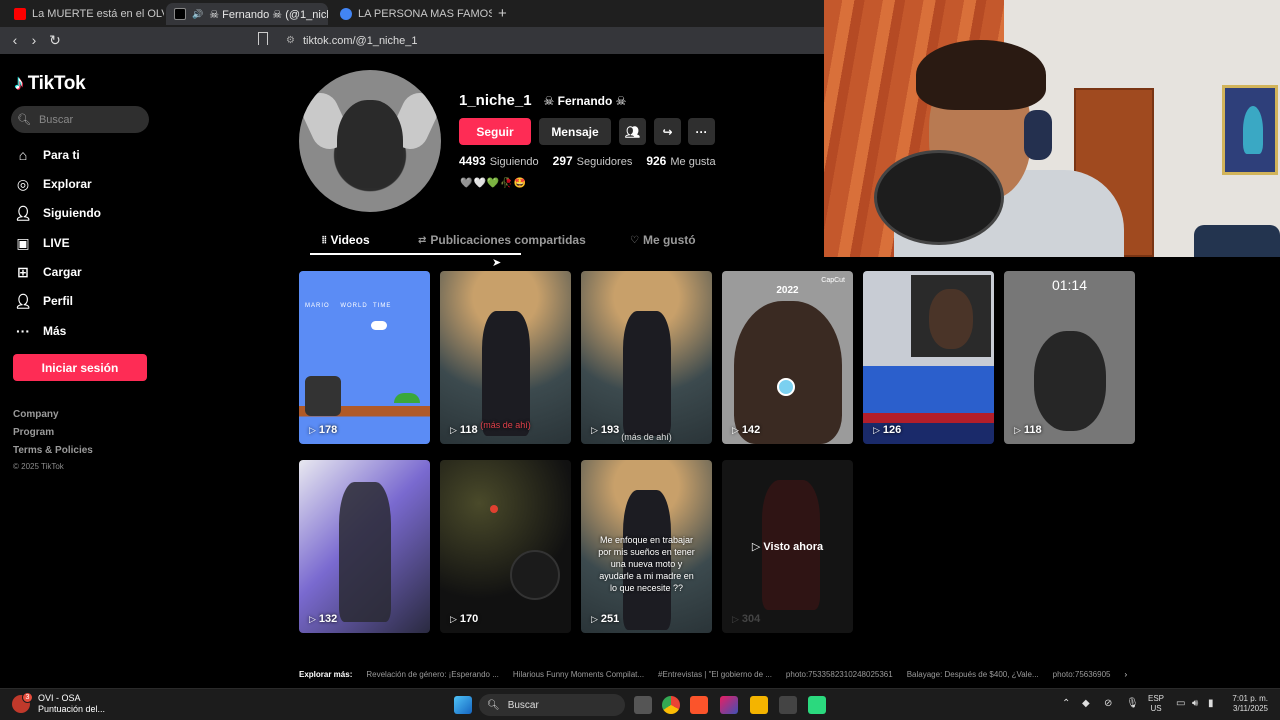 The image size is (1280, 720). I want to click on battery-icon: ▮, so click(1211, 703).